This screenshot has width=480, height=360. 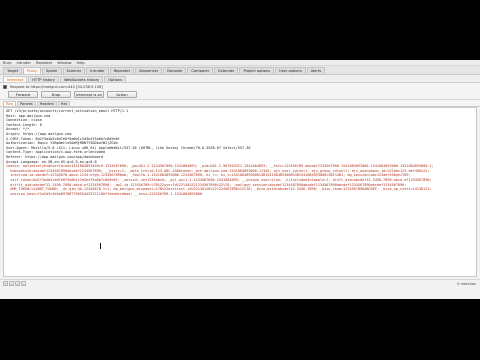 I want to click on search-footer: ? < + > 0 matches, so click(x=240, y=289).